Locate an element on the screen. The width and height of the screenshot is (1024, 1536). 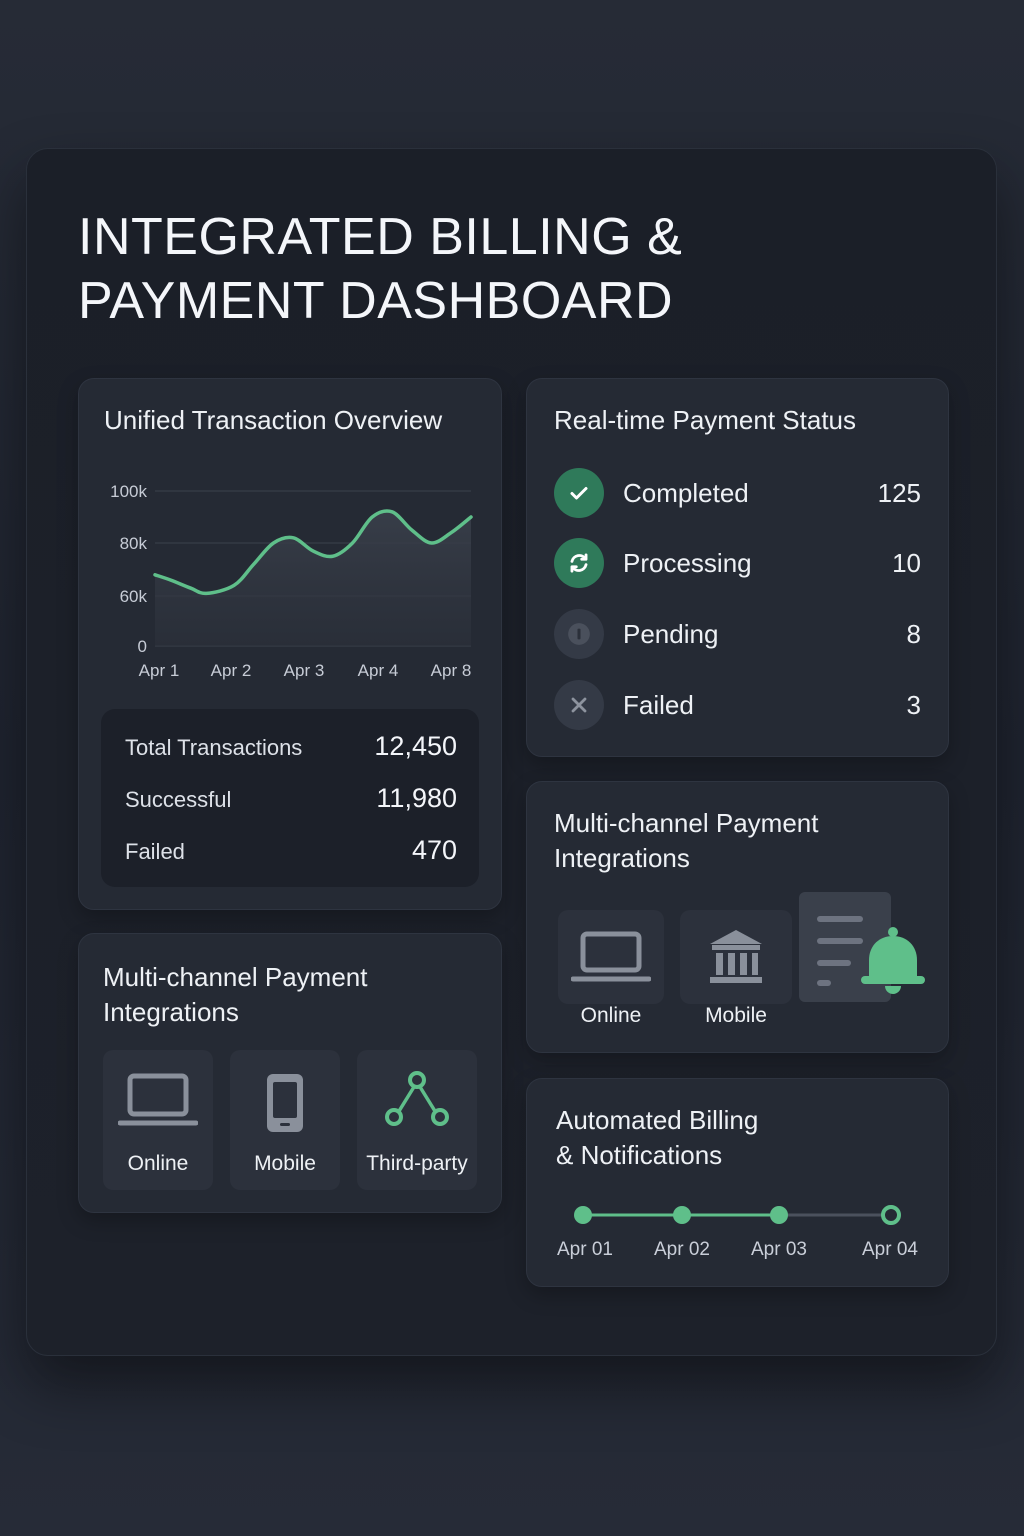
status-row-completed: Completed 125 is located at coordinates (737, 493).